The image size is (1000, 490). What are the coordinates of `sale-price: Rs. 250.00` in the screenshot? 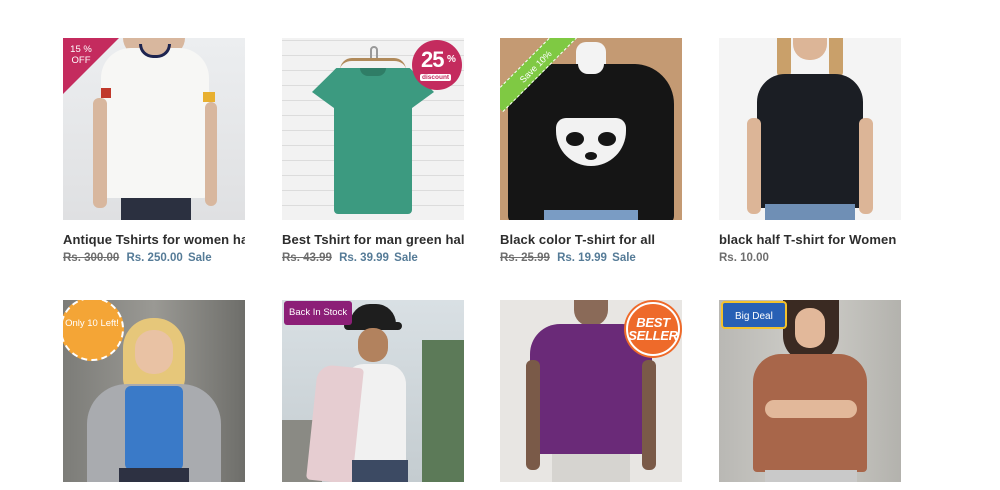 It's located at (154, 258).